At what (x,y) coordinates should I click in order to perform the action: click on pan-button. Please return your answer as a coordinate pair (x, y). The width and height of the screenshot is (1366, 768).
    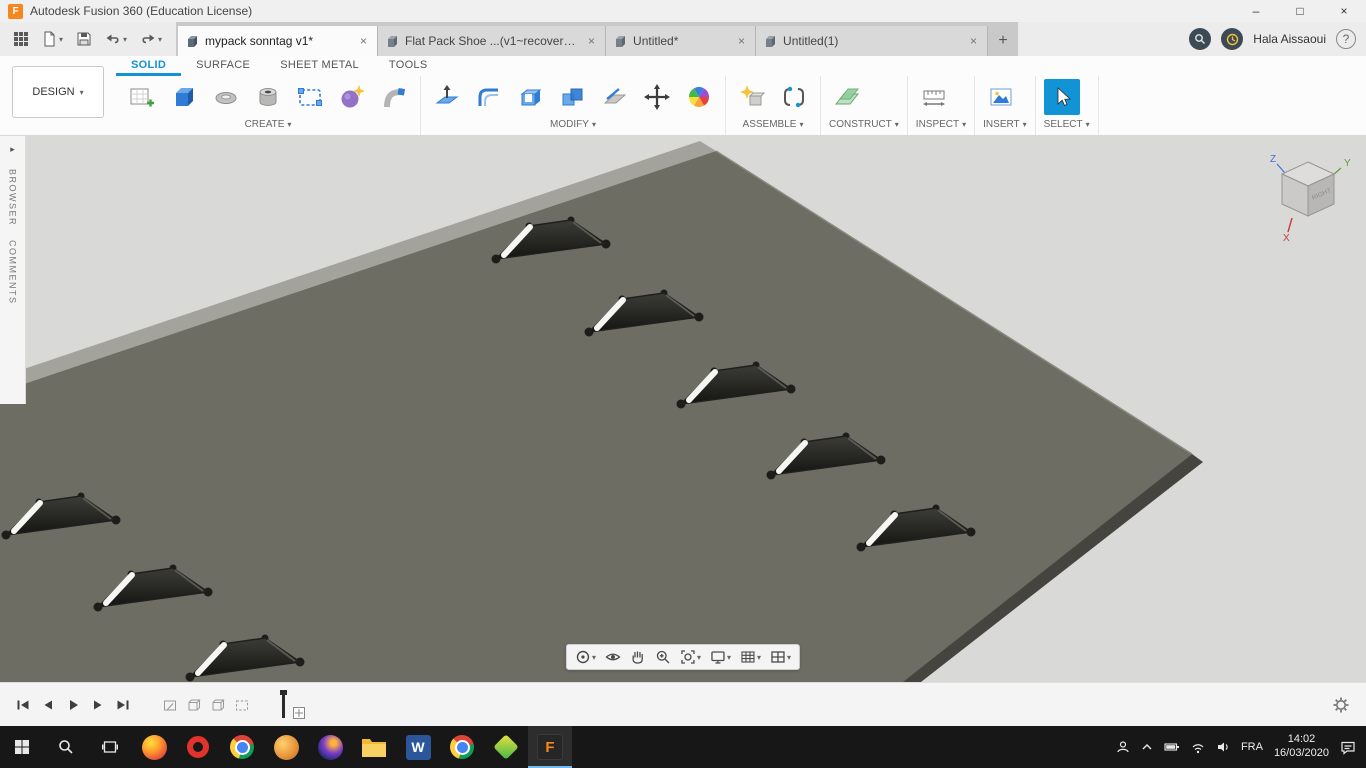
    Looking at the image, I should click on (638, 657).